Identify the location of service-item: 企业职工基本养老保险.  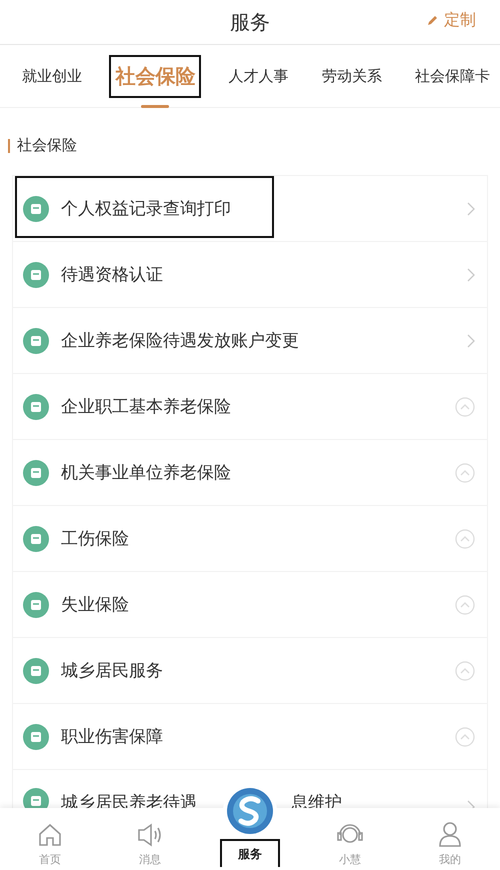
(250, 407).